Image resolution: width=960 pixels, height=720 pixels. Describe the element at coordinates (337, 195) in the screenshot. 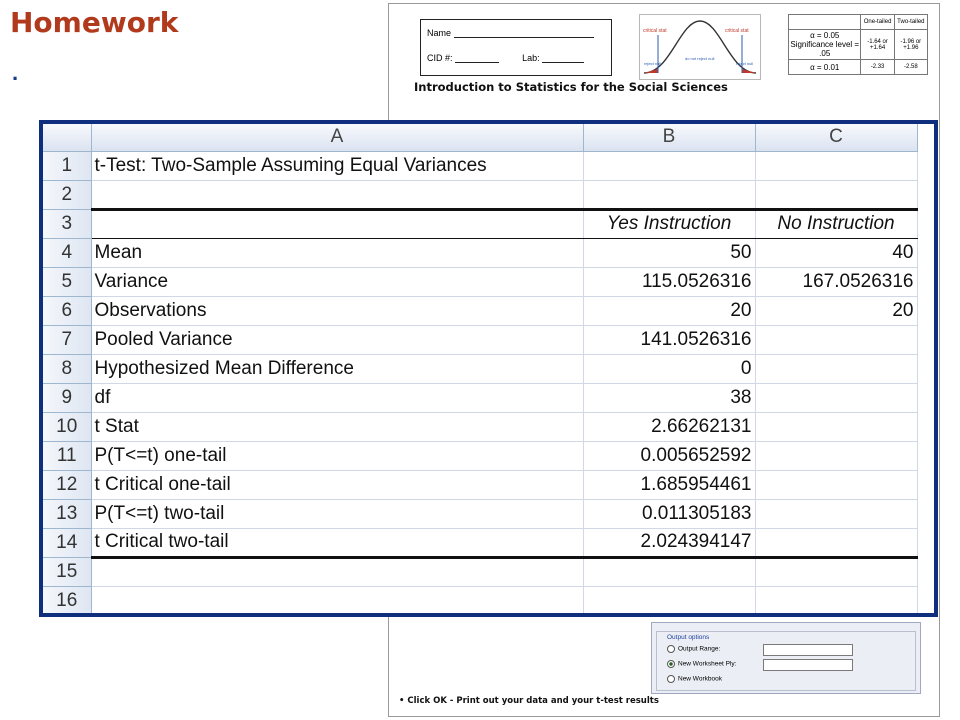

I see `cell-a2` at that location.